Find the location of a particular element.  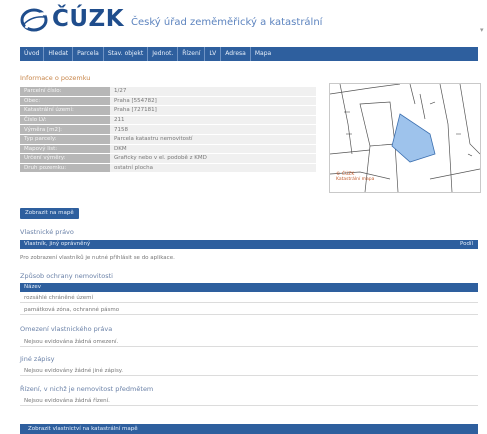

table-row: Katastrální území: Praha [727181] is located at coordinates (168, 110).